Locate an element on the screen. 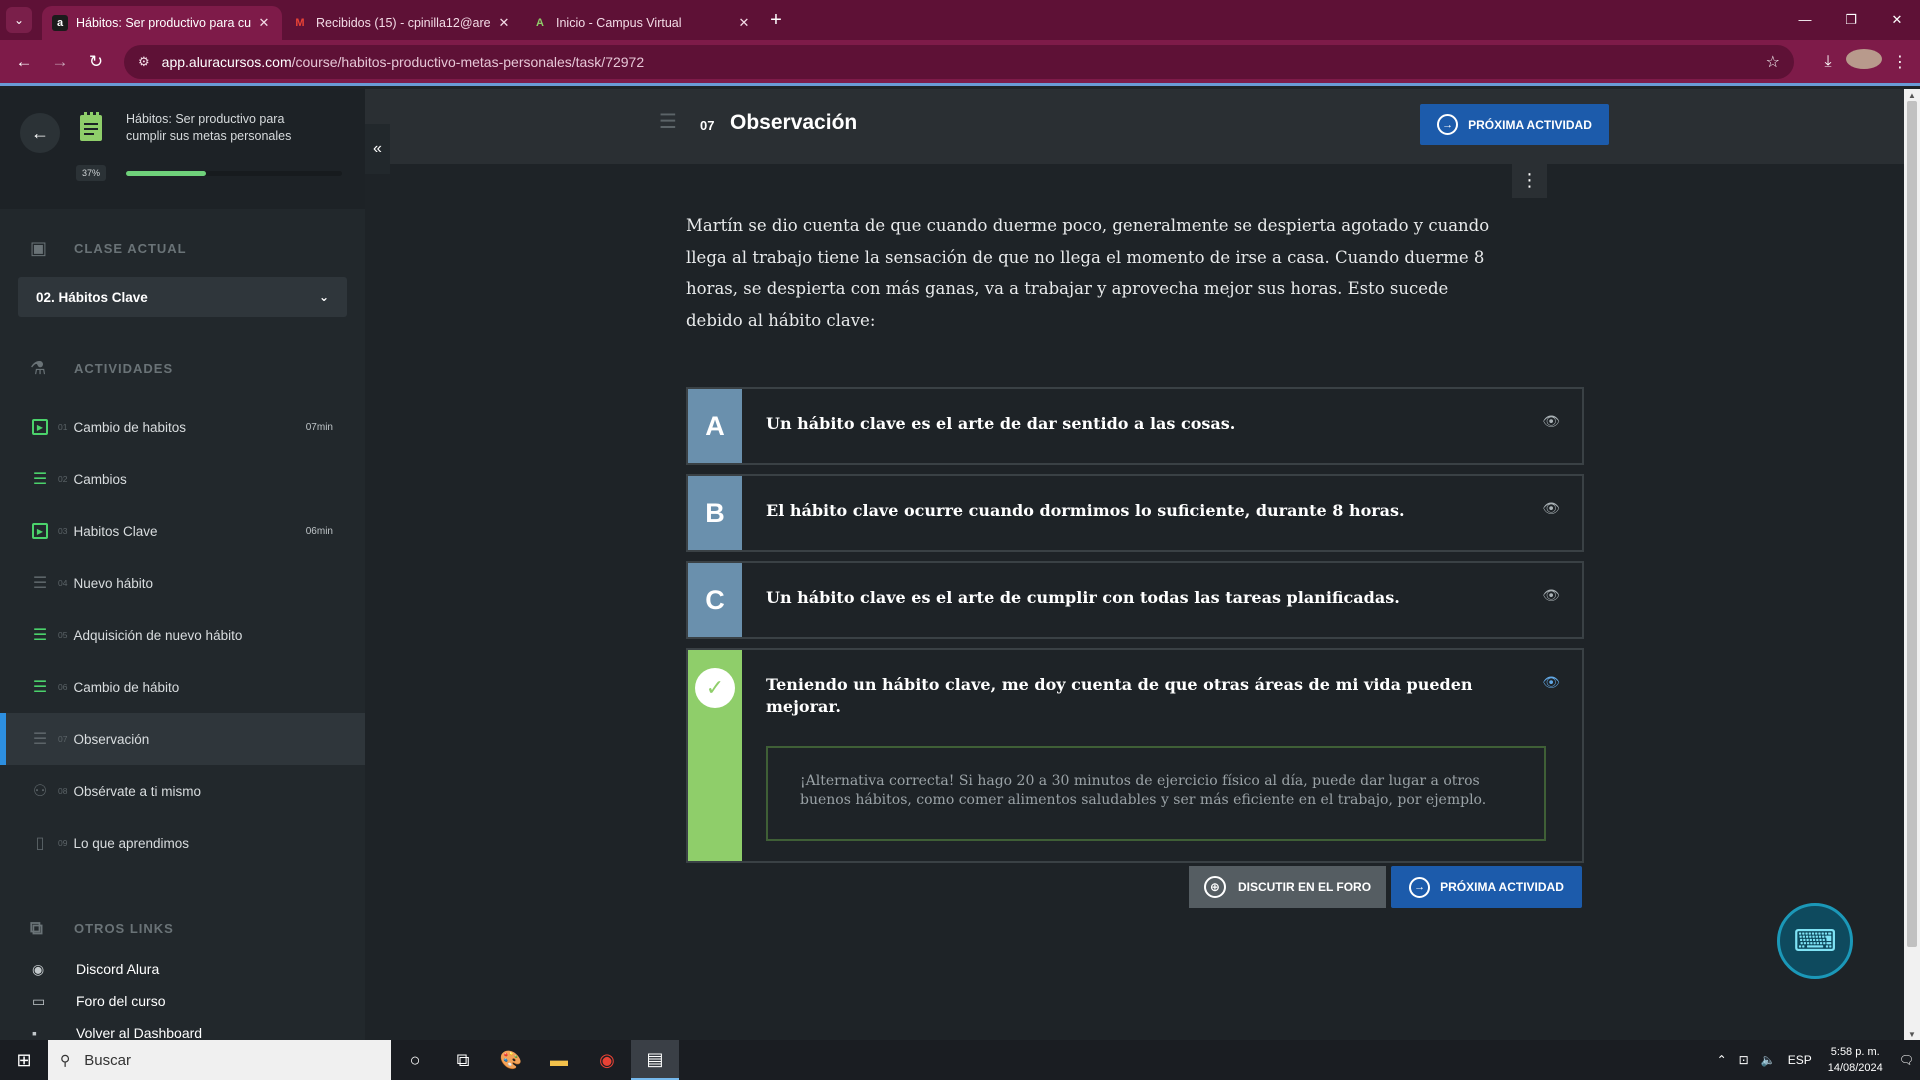  new-tab-button: + is located at coordinates (776, 20).